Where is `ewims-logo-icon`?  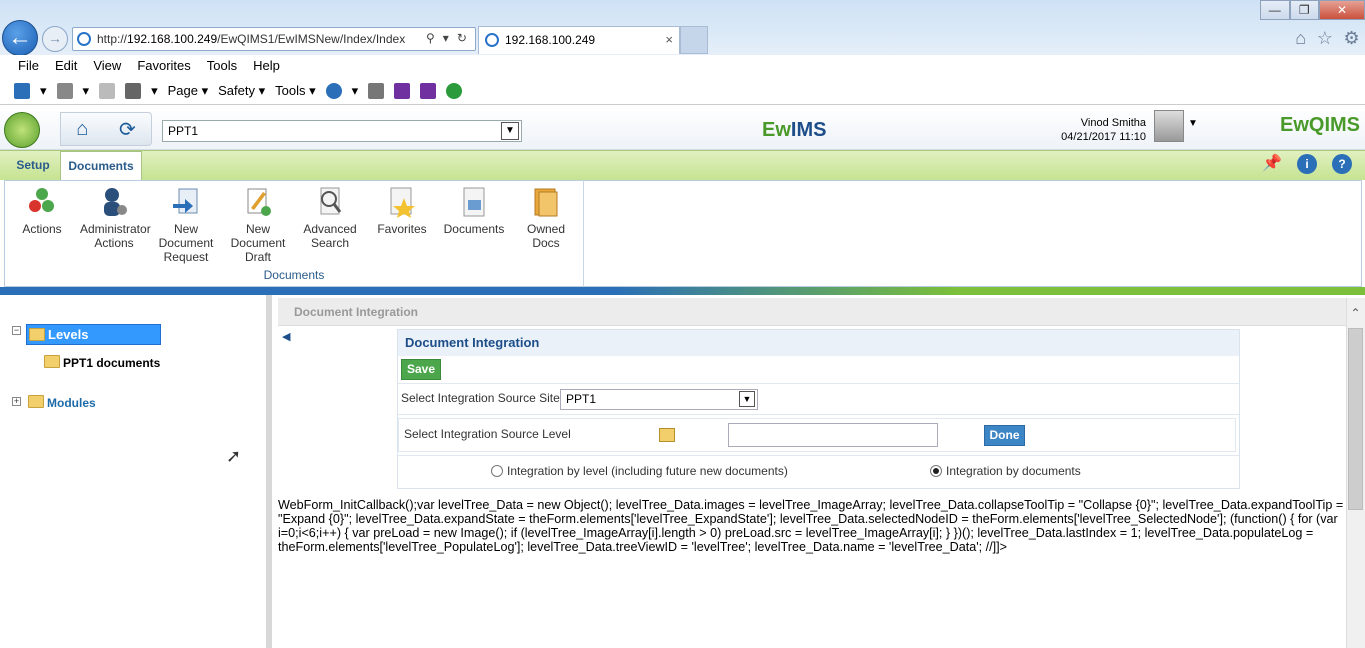
ewims-logo-icon is located at coordinates (22, 130).